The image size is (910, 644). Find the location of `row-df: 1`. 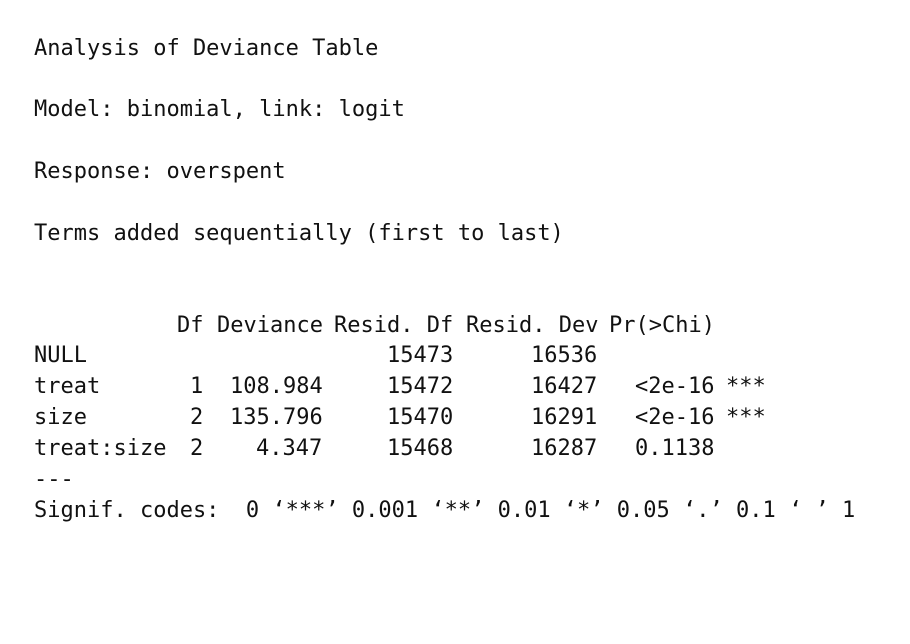

row-df: 1 is located at coordinates (197, 386).